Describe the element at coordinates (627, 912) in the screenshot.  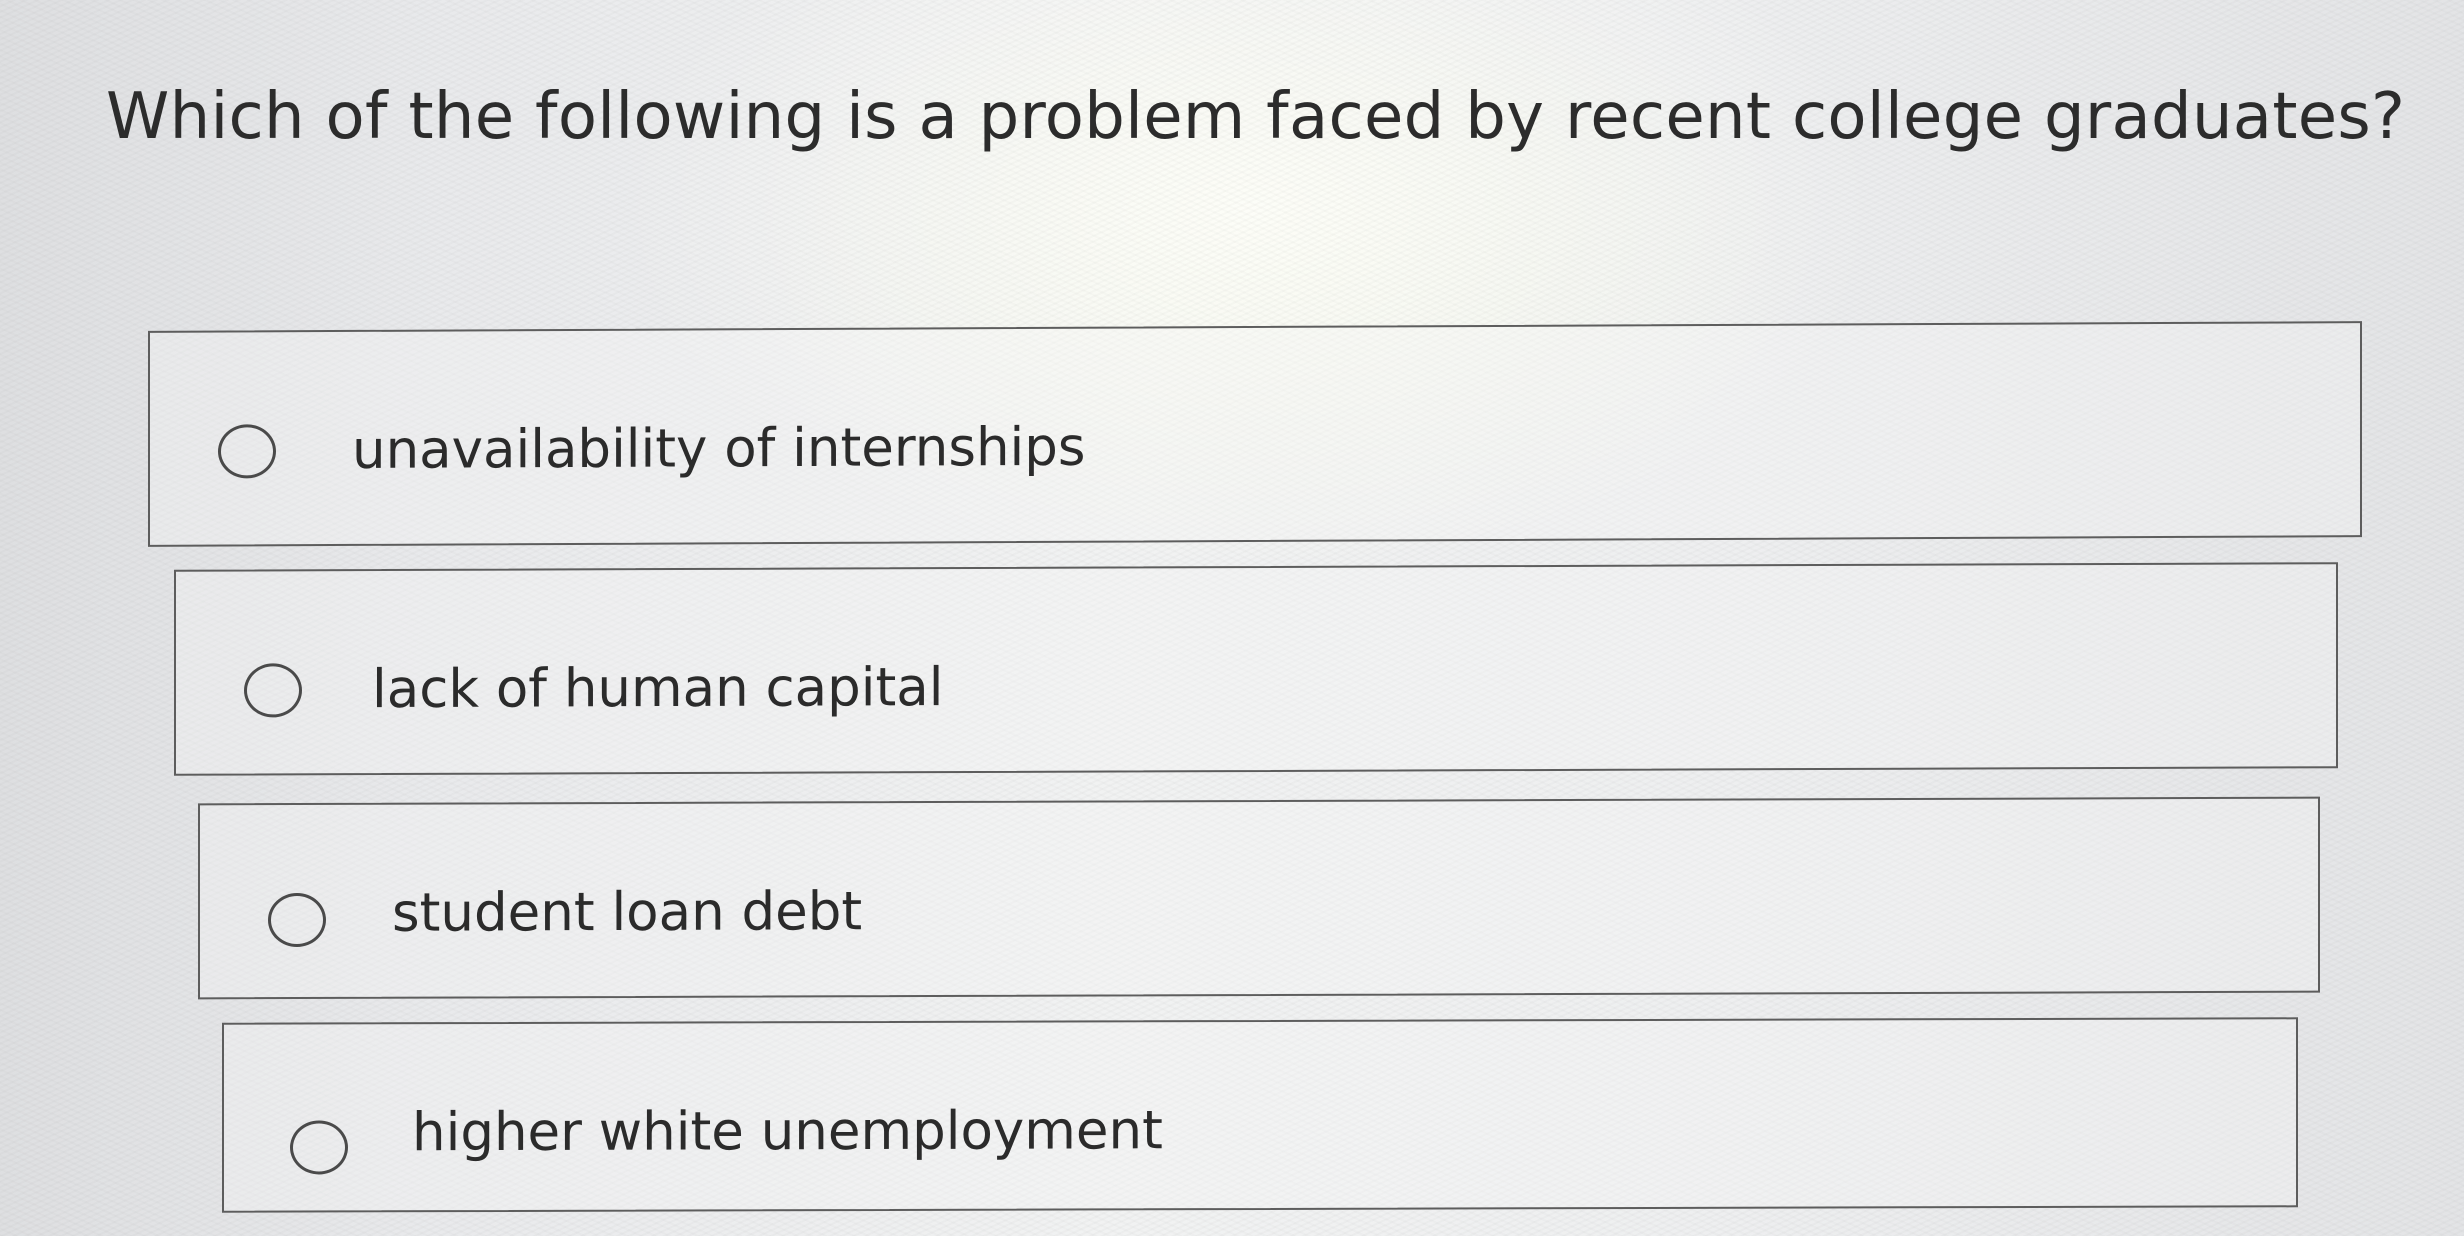
I see `answer-option-label: student loan debt` at that location.